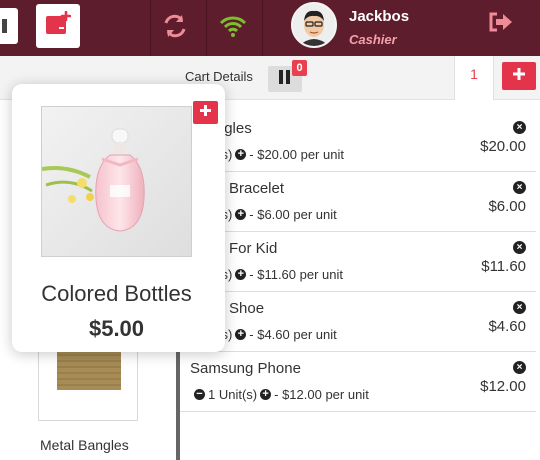 The width and height of the screenshot is (540, 460). Describe the element at coordinates (474, 78) in the screenshot. I see `tab-cart-1: 1` at that location.